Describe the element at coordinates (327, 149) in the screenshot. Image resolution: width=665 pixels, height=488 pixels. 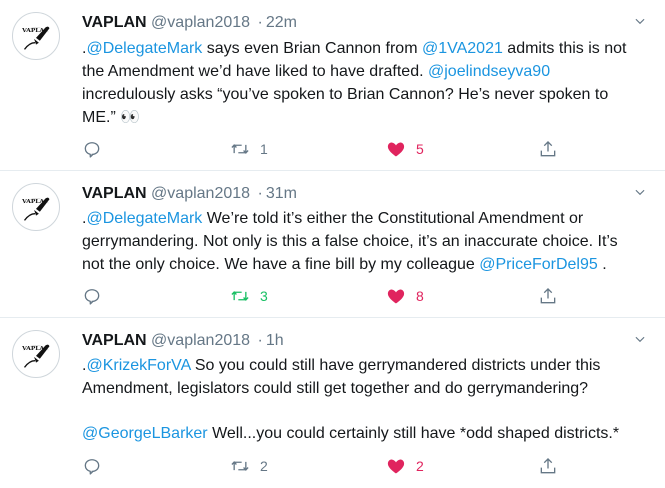
I see `tweet-actions: 1 5` at that location.